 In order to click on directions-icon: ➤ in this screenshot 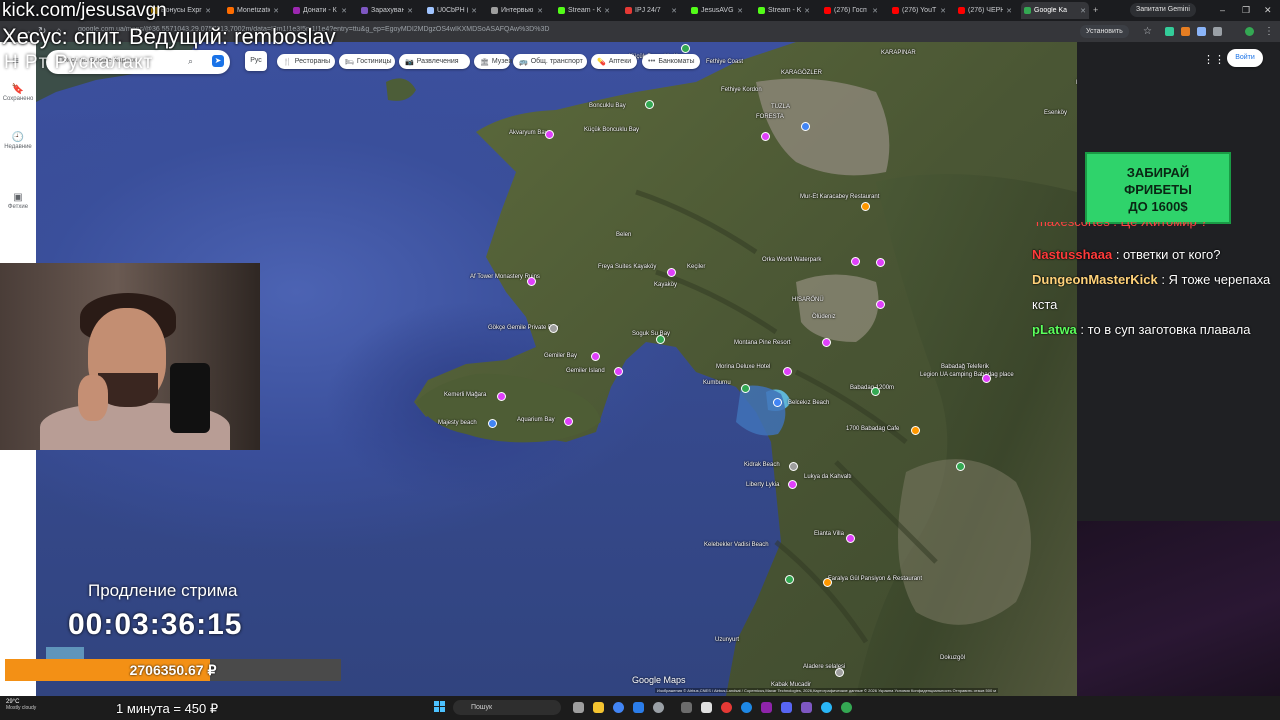, I will do `click(218, 61)`.